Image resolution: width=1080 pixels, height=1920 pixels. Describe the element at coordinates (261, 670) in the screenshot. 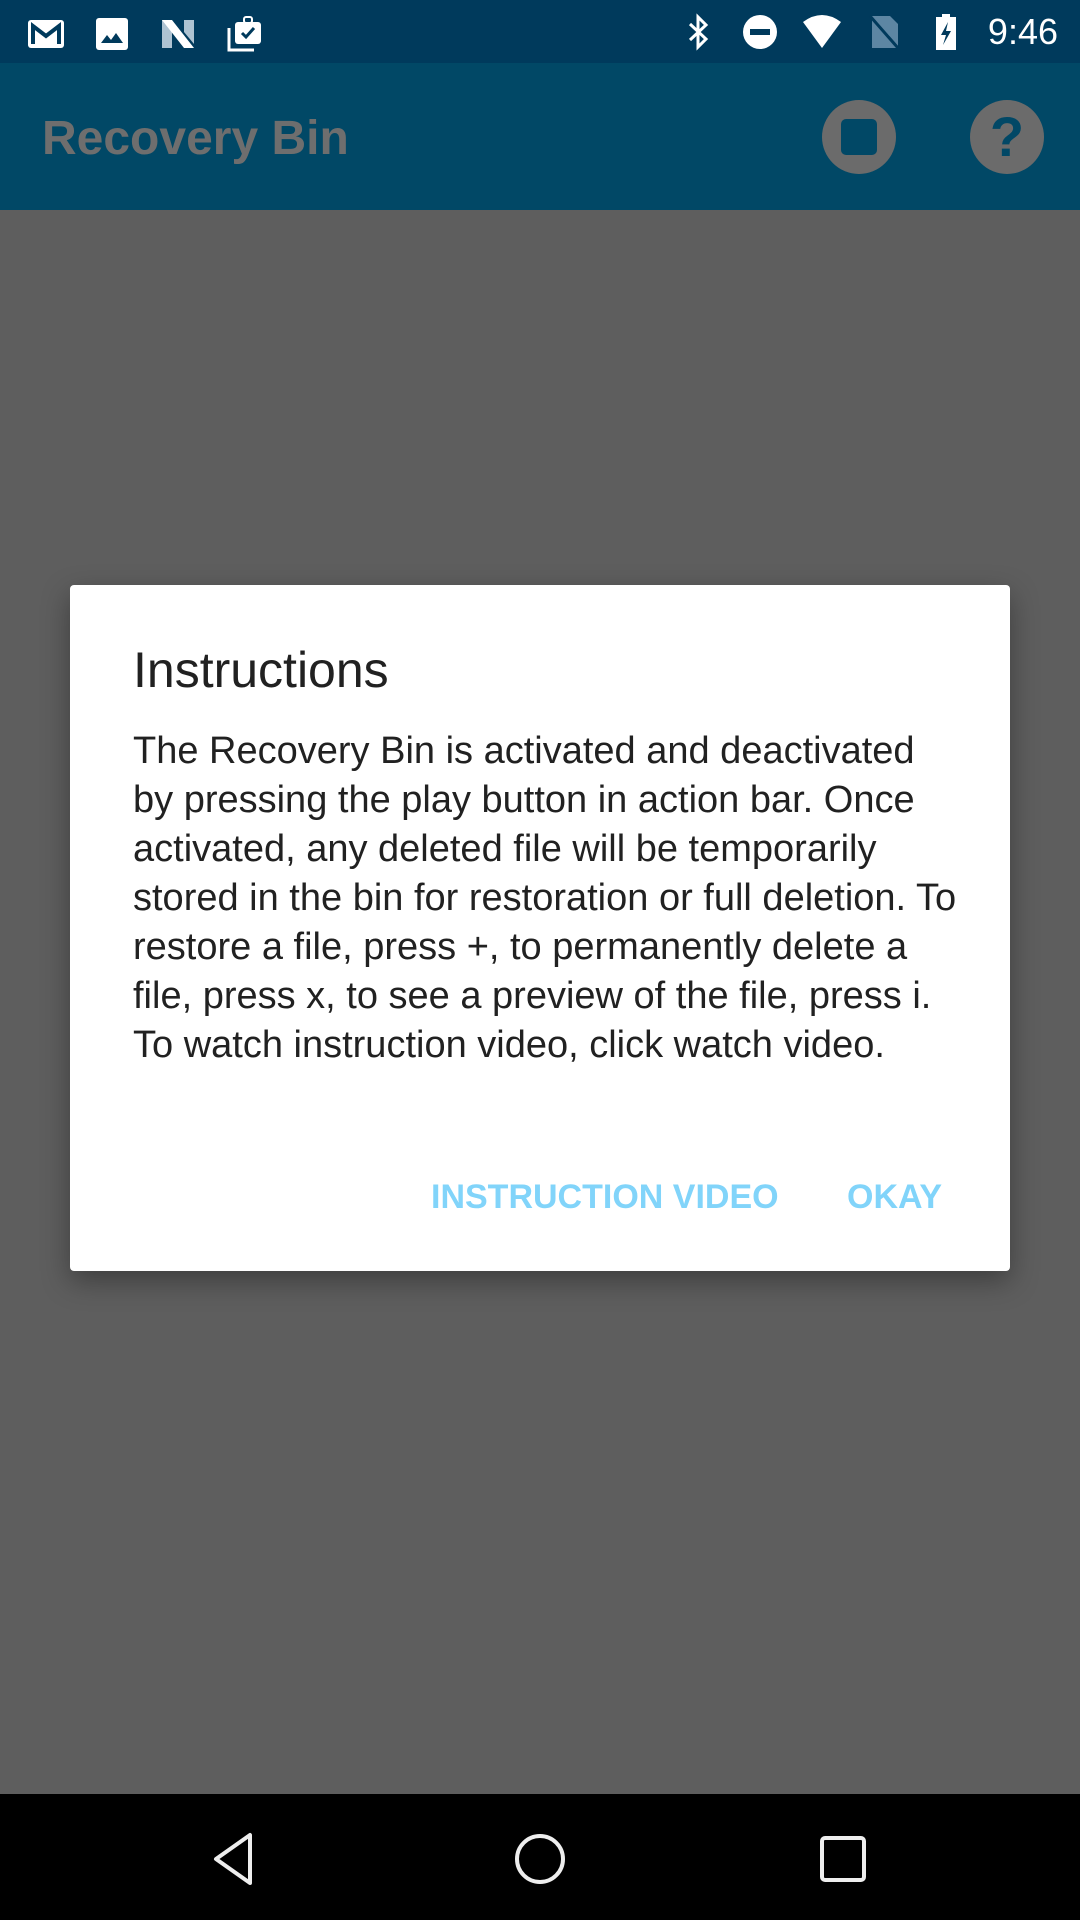

I see `dialog-title: Instructions` at that location.